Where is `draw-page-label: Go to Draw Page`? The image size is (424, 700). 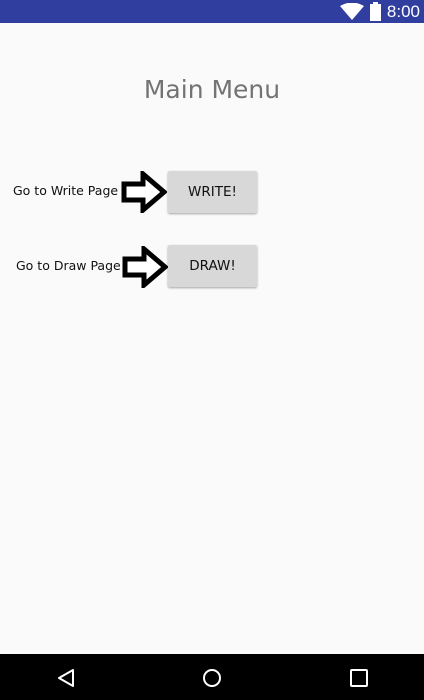 draw-page-label: Go to Draw Page is located at coordinates (68, 265).